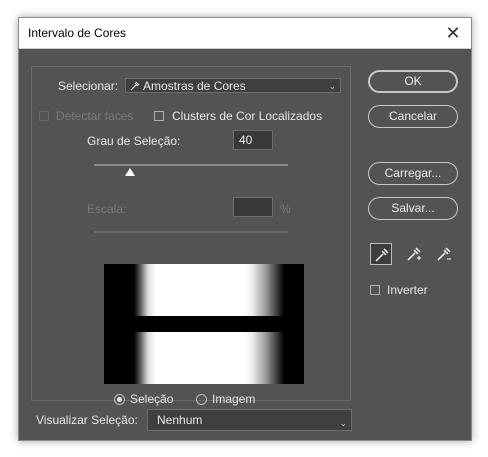 Image resolution: width=488 pixels, height=457 pixels. I want to click on select-label: Selecionar:, so click(88, 86).